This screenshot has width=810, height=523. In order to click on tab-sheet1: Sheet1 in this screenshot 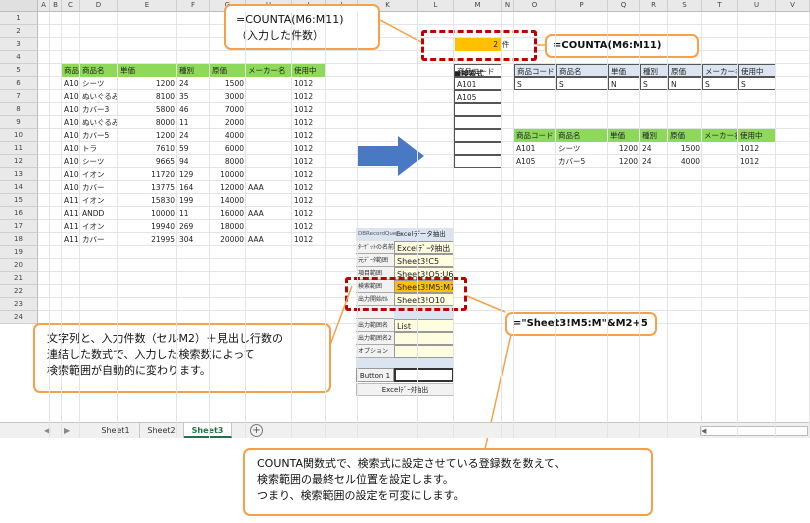, I will do `click(116, 430)`.